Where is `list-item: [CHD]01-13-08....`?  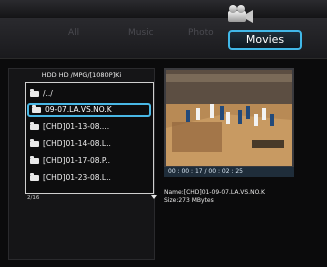 list-item: [CHD]01-13-08.... is located at coordinates (89, 127).